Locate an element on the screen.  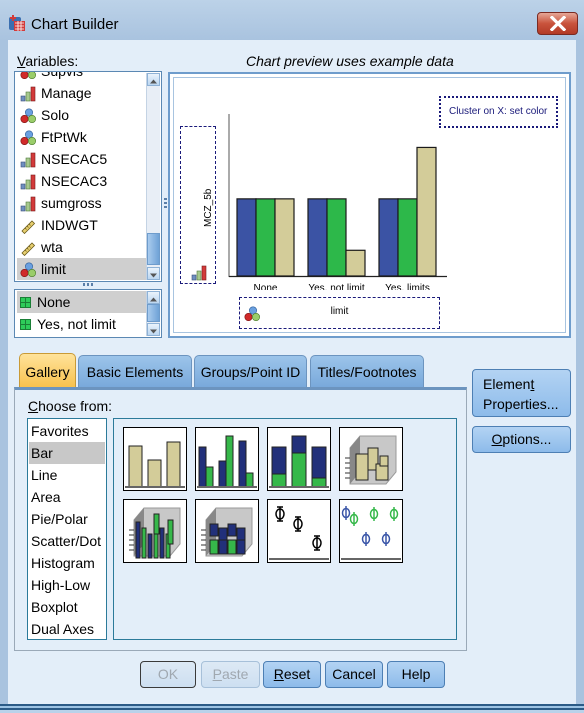
paste-label: Paste is located at coordinates (230, 674).